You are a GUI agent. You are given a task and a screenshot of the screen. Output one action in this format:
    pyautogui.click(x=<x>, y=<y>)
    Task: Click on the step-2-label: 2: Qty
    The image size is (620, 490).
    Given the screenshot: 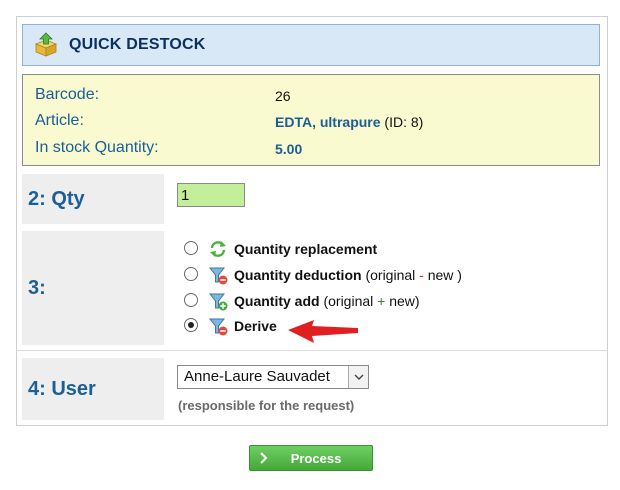 What is the action you would take?
    pyautogui.click(x=93, y=199)
    